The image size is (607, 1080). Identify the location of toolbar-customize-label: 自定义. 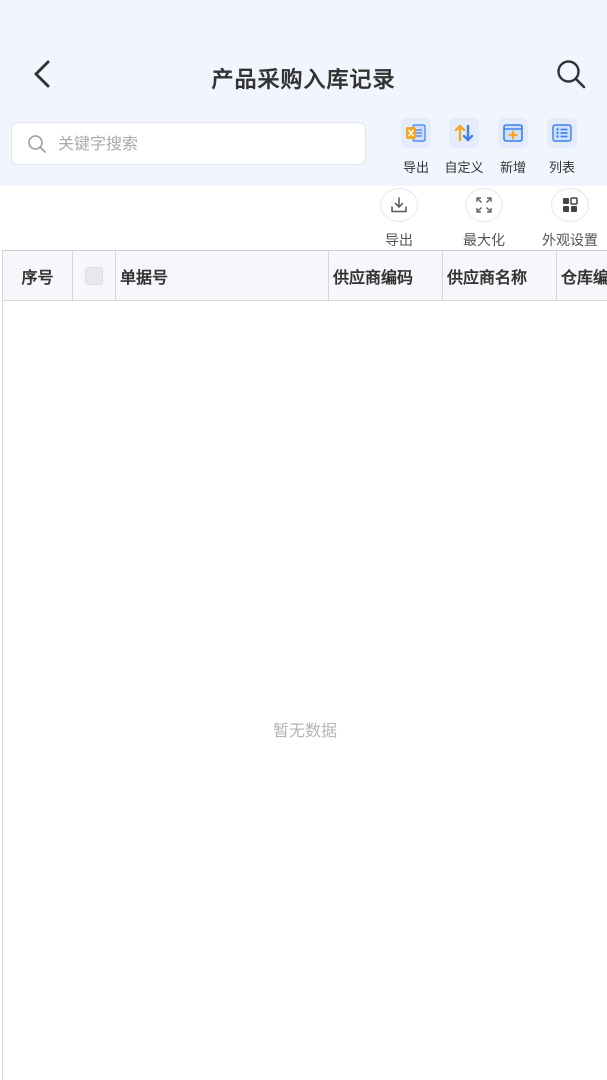
(464, 168).